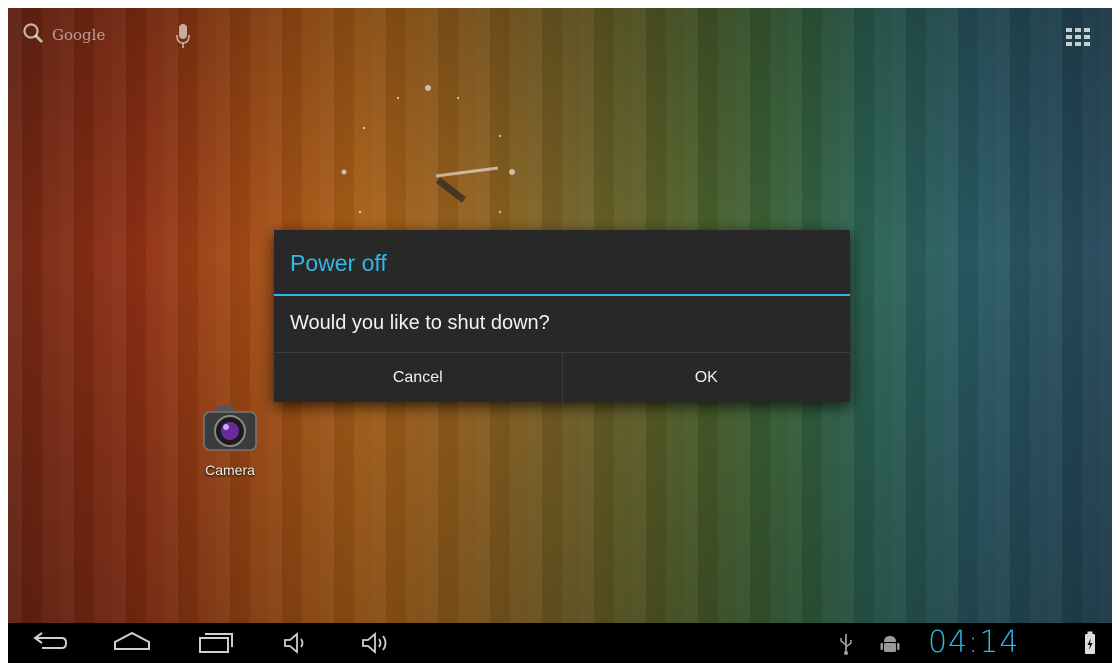 The height and width of the screenshot is (671, 1120). I want to click on dialog-title-divider, so click(562, 295).